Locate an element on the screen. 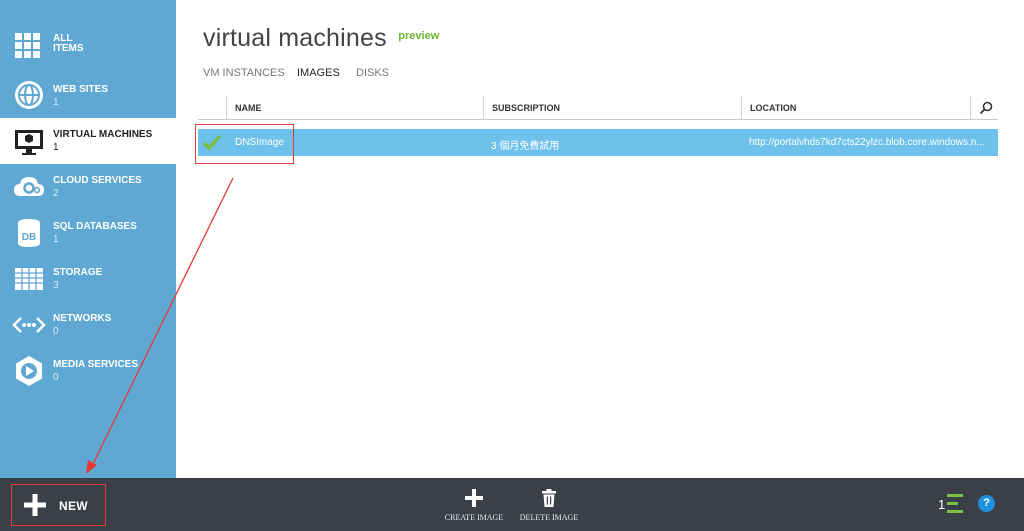 The image size is (1024, 531). network-icon is located at coordinates (29, 325).